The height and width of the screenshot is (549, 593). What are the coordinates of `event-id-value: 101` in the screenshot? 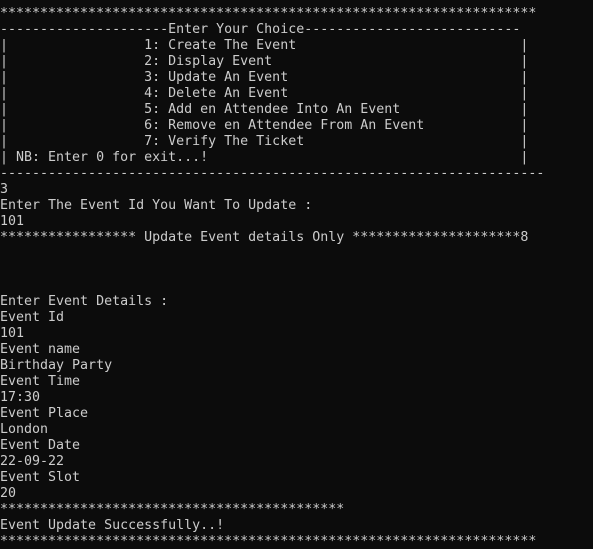 It's located at (12, 333).